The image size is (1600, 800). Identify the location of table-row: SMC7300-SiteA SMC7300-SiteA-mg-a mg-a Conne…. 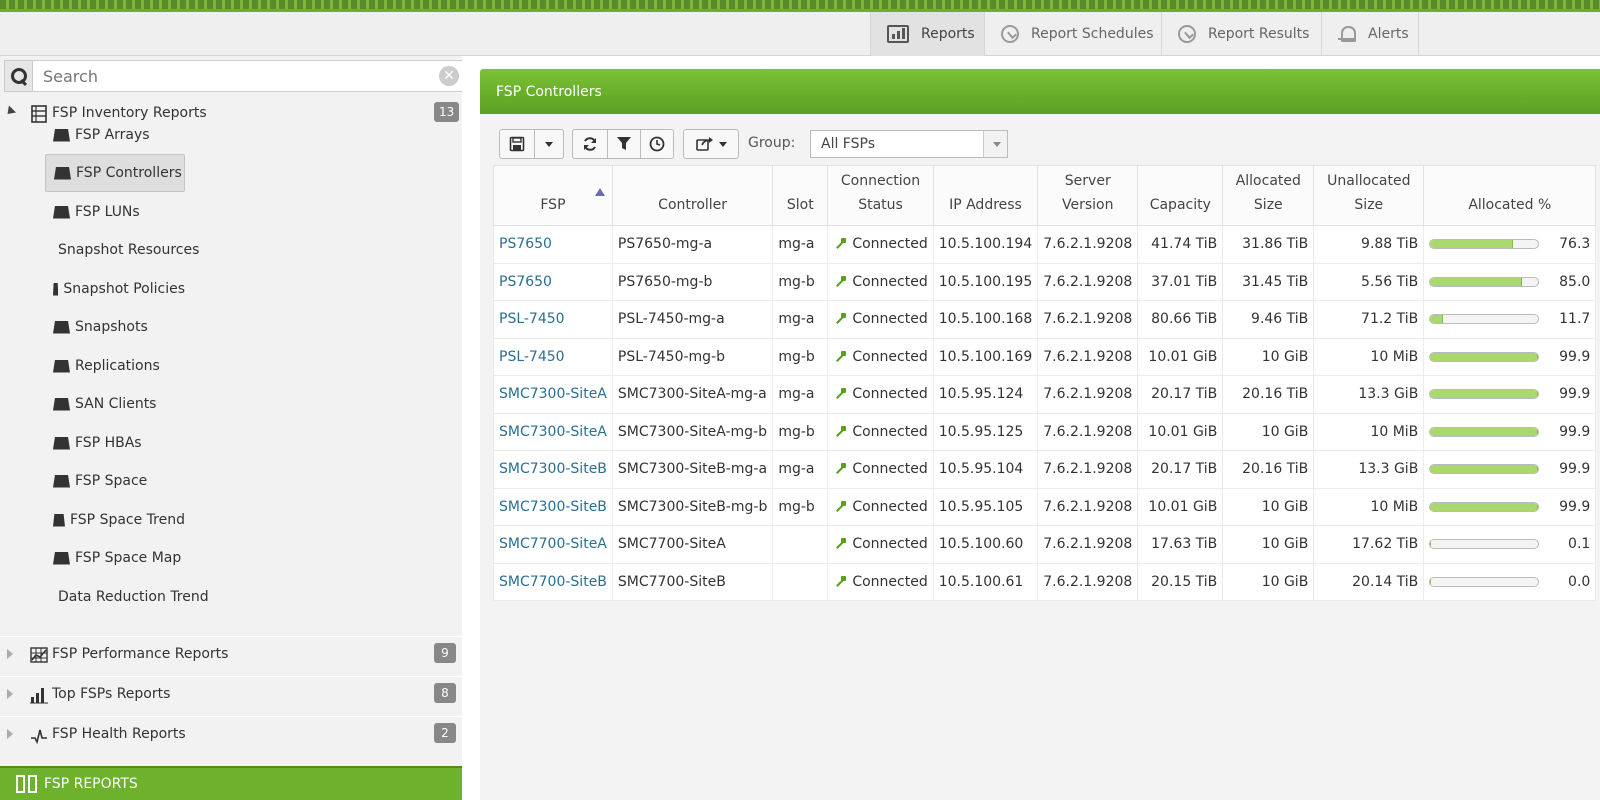
(1045, 394).